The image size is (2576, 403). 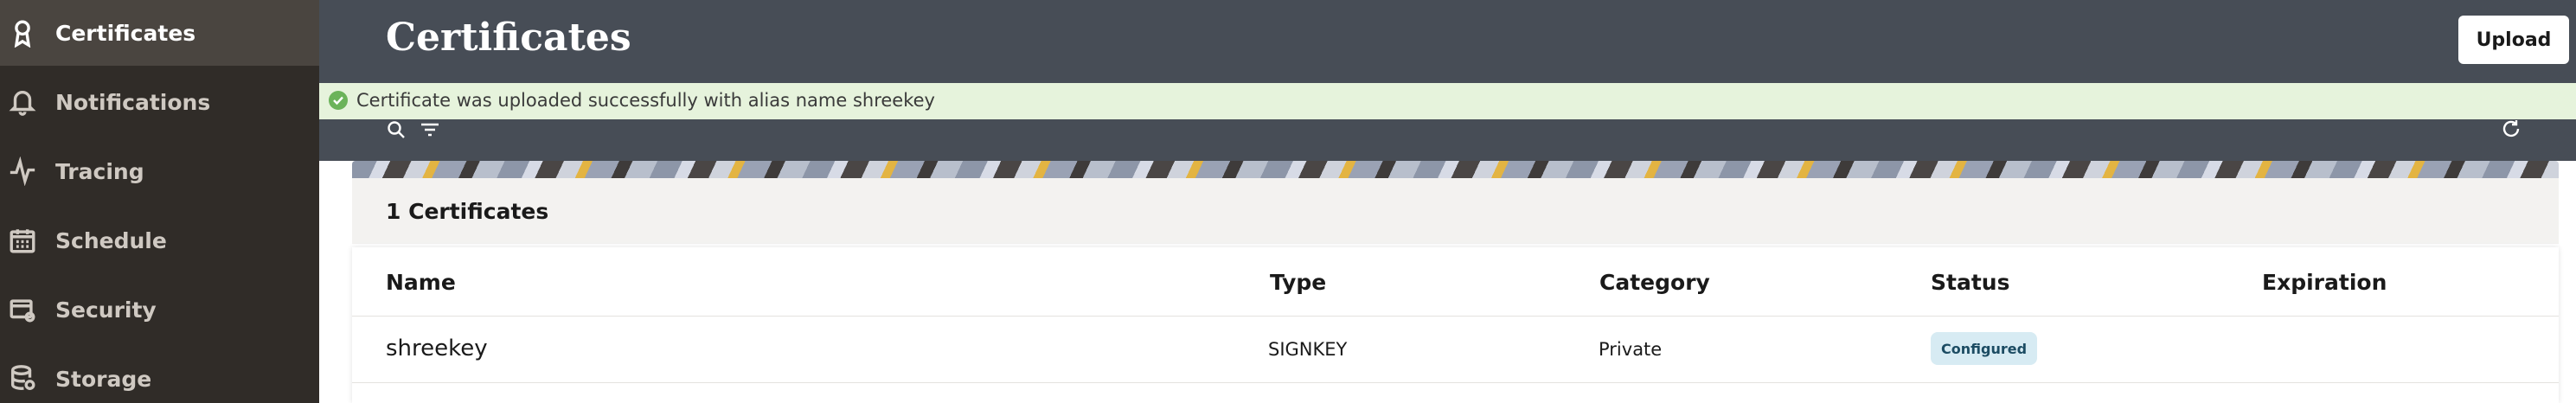 I want to click on cell-type: SIGNKEY, so click(x=1308, y=349).